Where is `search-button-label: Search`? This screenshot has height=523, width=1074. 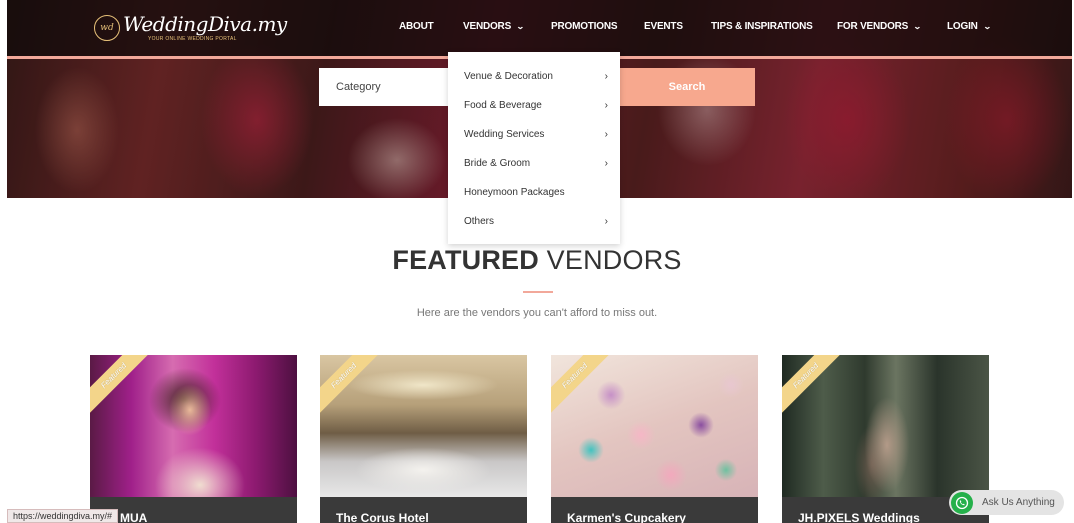
search-button-label: Search is located at coordinates (687, 87).